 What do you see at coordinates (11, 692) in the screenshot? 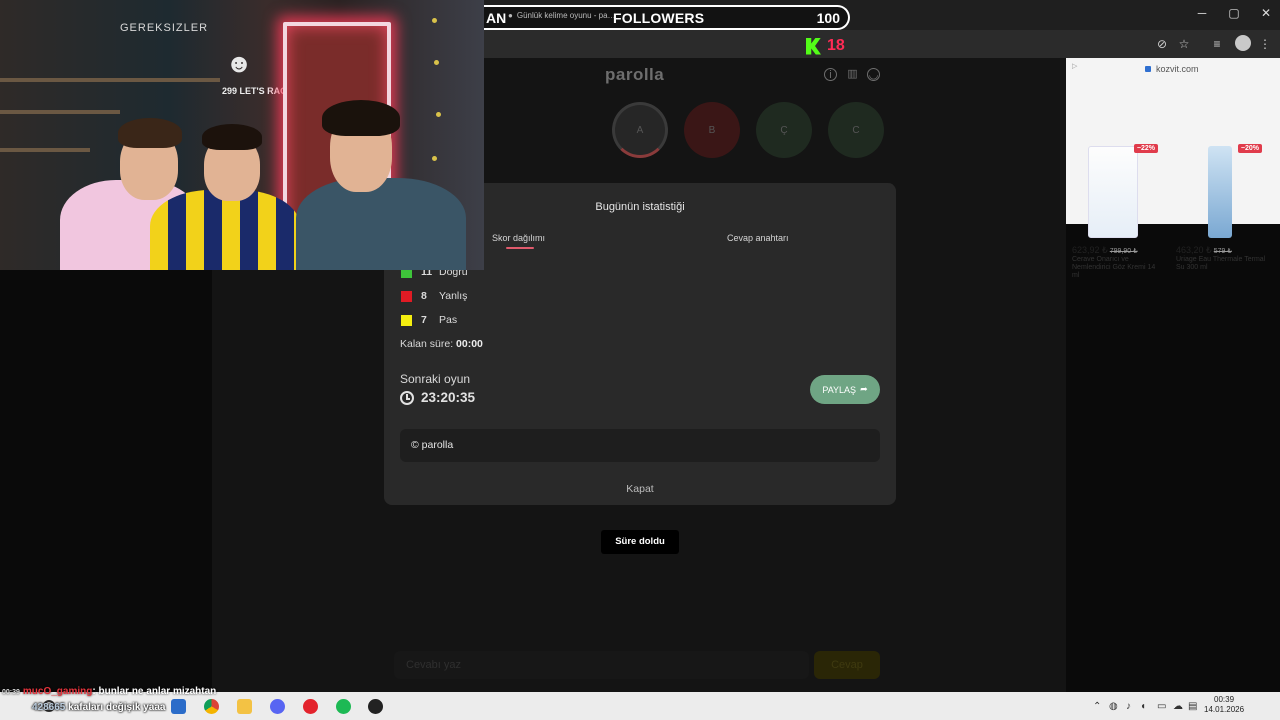
I see `chat-time: 00:39` at bounding box center [11, 692].